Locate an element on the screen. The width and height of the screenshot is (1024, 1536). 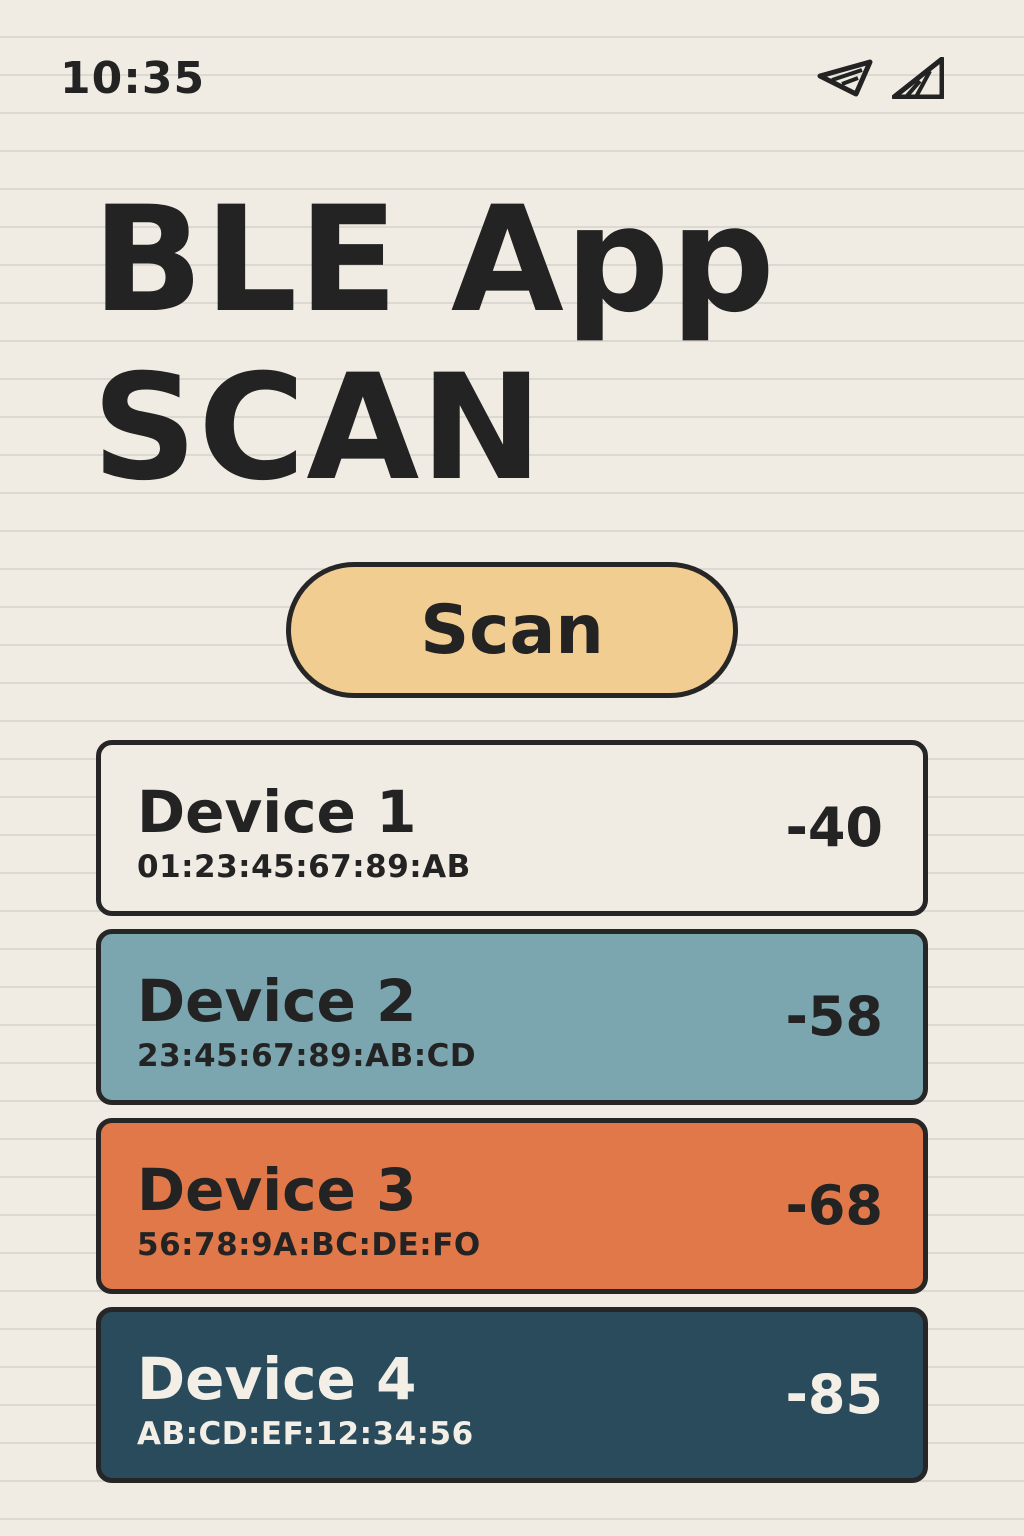
device-card-2: Device 2 23:45:67:89:AB:CD -58 is located at coordinates (512, 1017).